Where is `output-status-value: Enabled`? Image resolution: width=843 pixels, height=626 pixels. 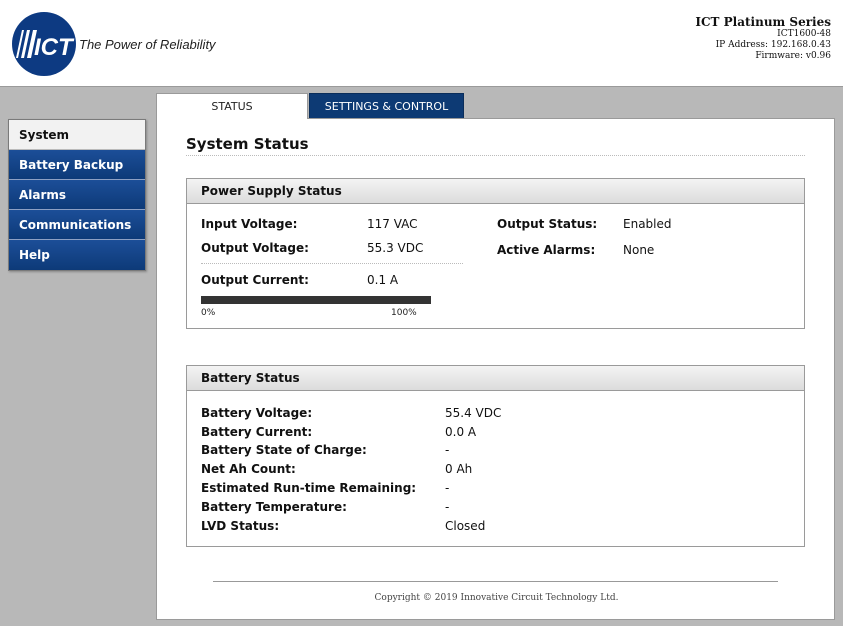
output-status-value: Enabled is located at coordinates (647, 224).